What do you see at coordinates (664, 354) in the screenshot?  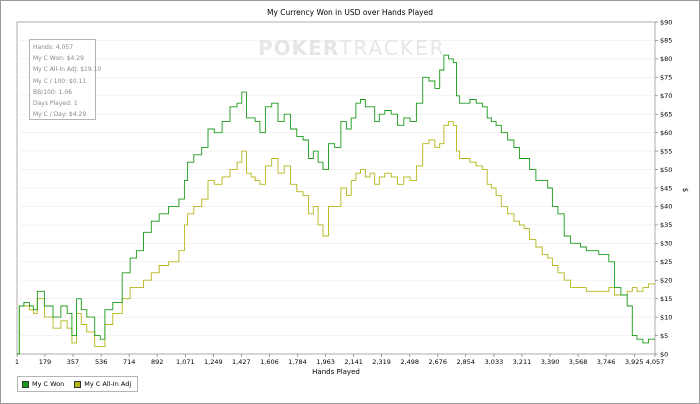 I see `y-tick-label: $0` at bounding box center [664, 354].